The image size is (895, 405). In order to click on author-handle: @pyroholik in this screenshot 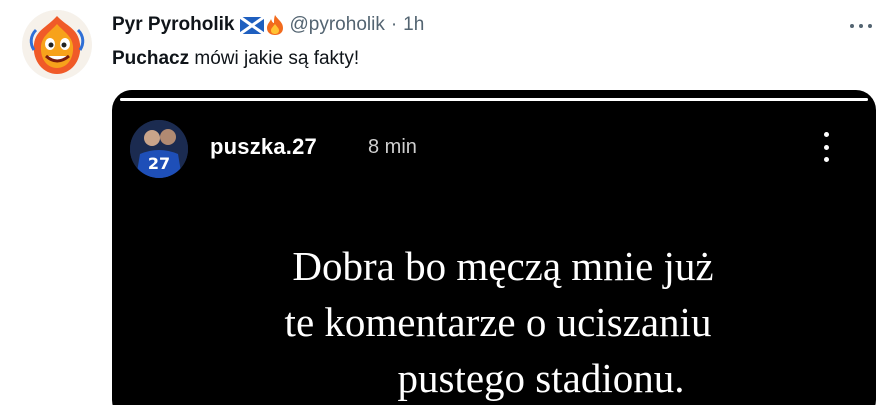, I will do `click(337, 25)`.